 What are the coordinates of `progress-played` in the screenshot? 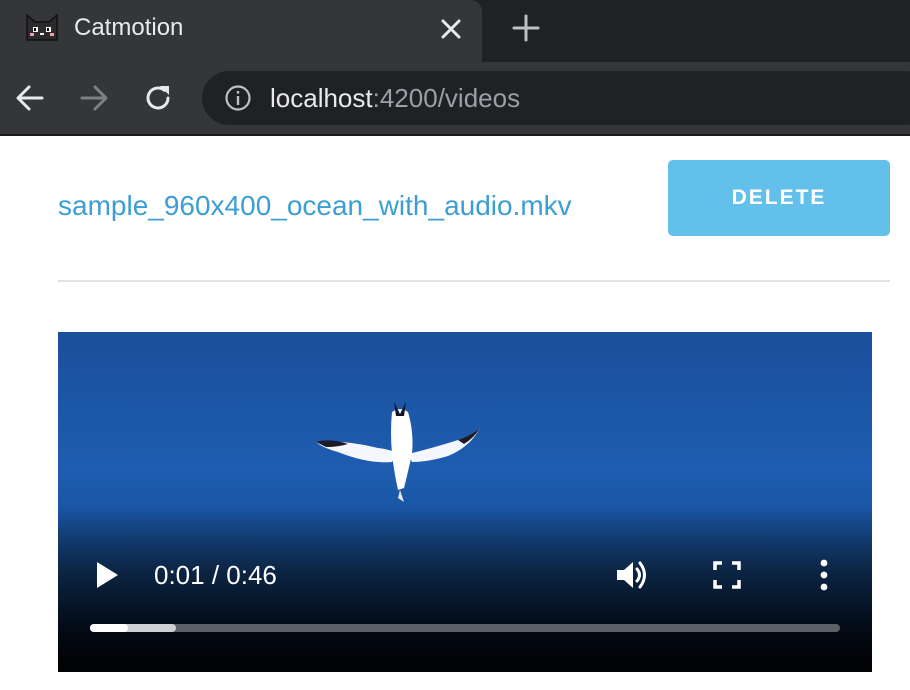 It's located at (109, 628).